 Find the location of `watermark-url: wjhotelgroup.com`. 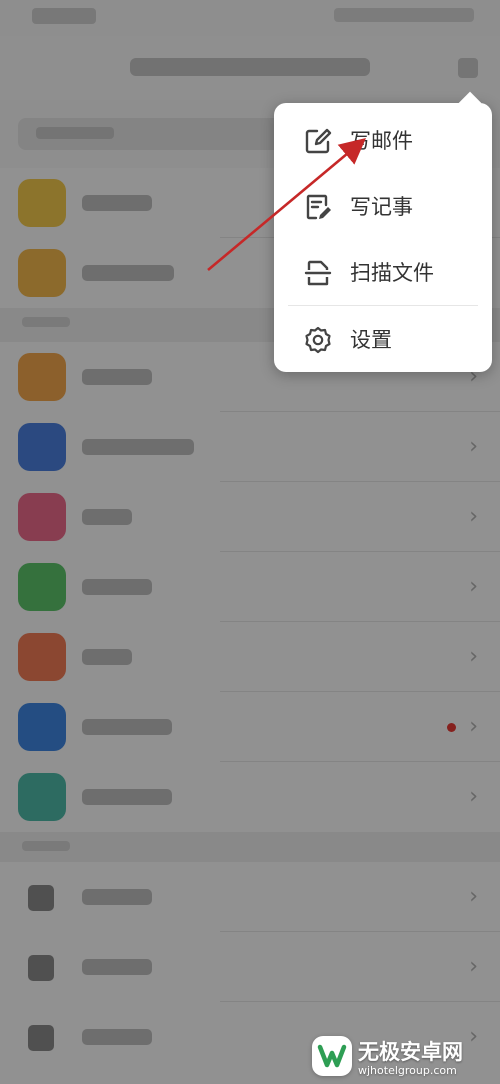

watermark-url: wjhotelgroup.com is located at coordinates (407, 1070).